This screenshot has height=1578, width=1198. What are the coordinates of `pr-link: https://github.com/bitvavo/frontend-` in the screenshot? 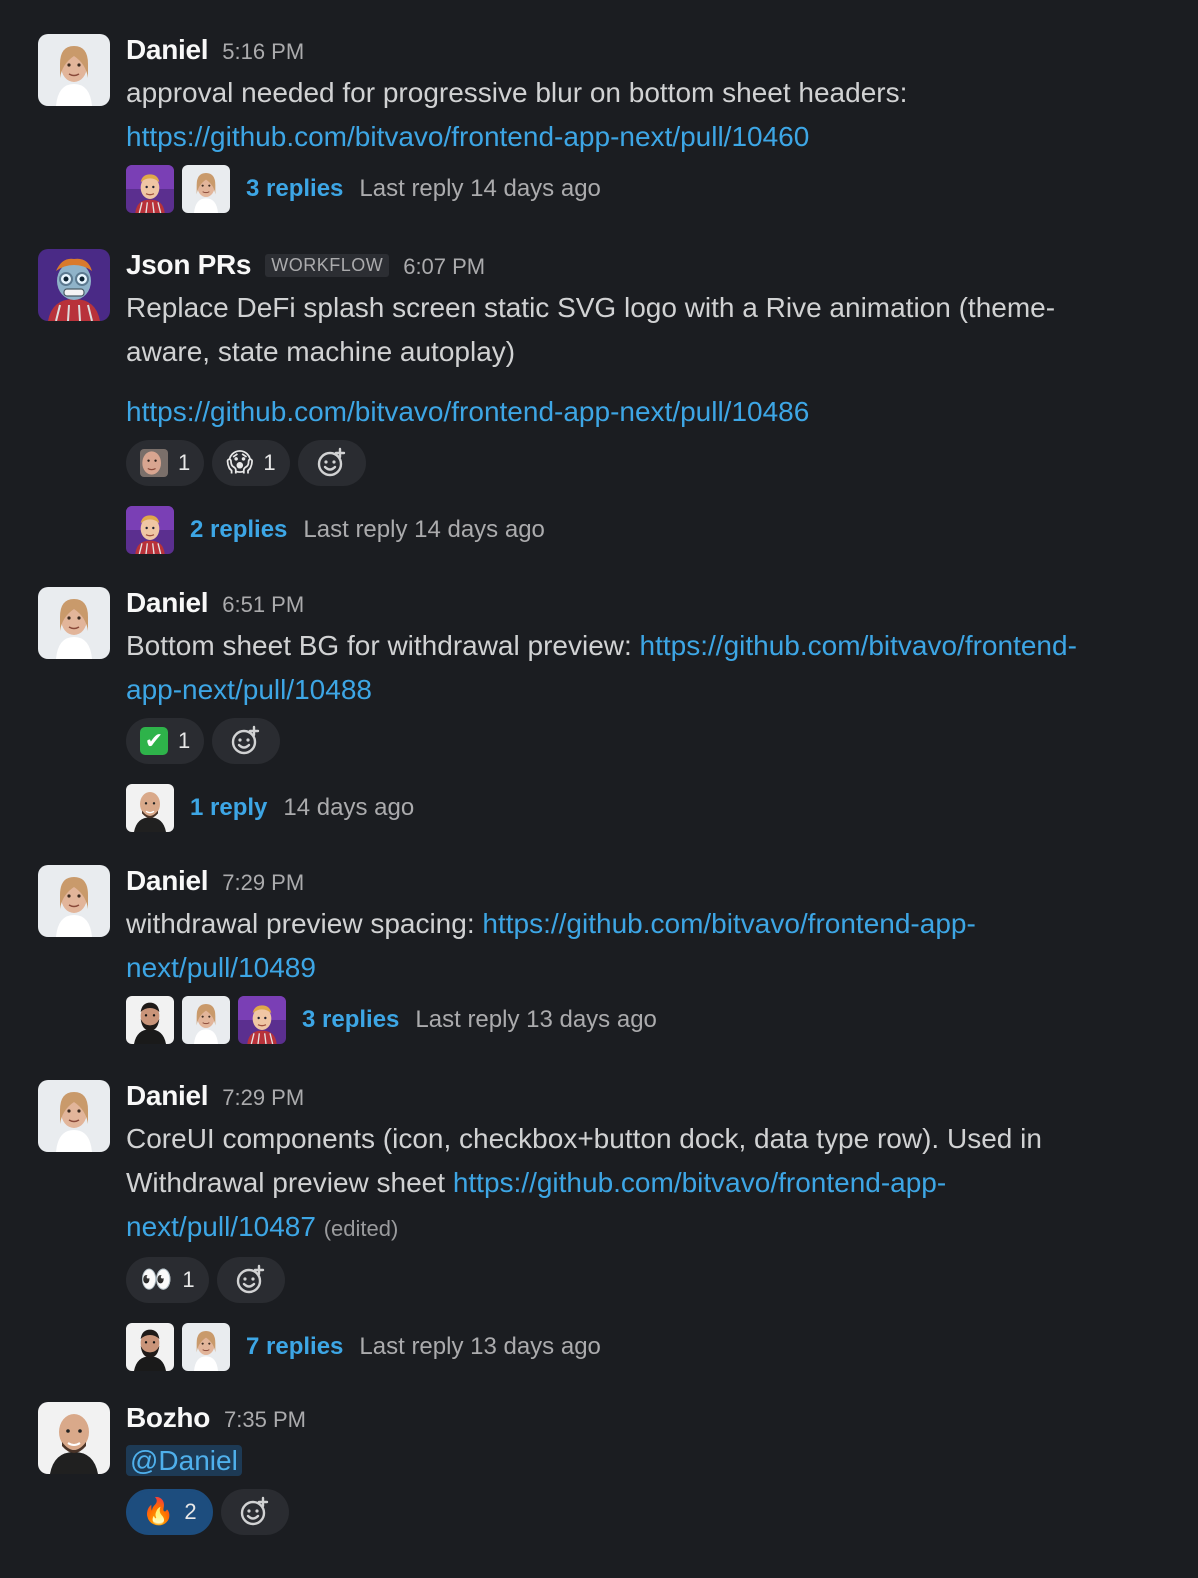 It's located at (858, 645).